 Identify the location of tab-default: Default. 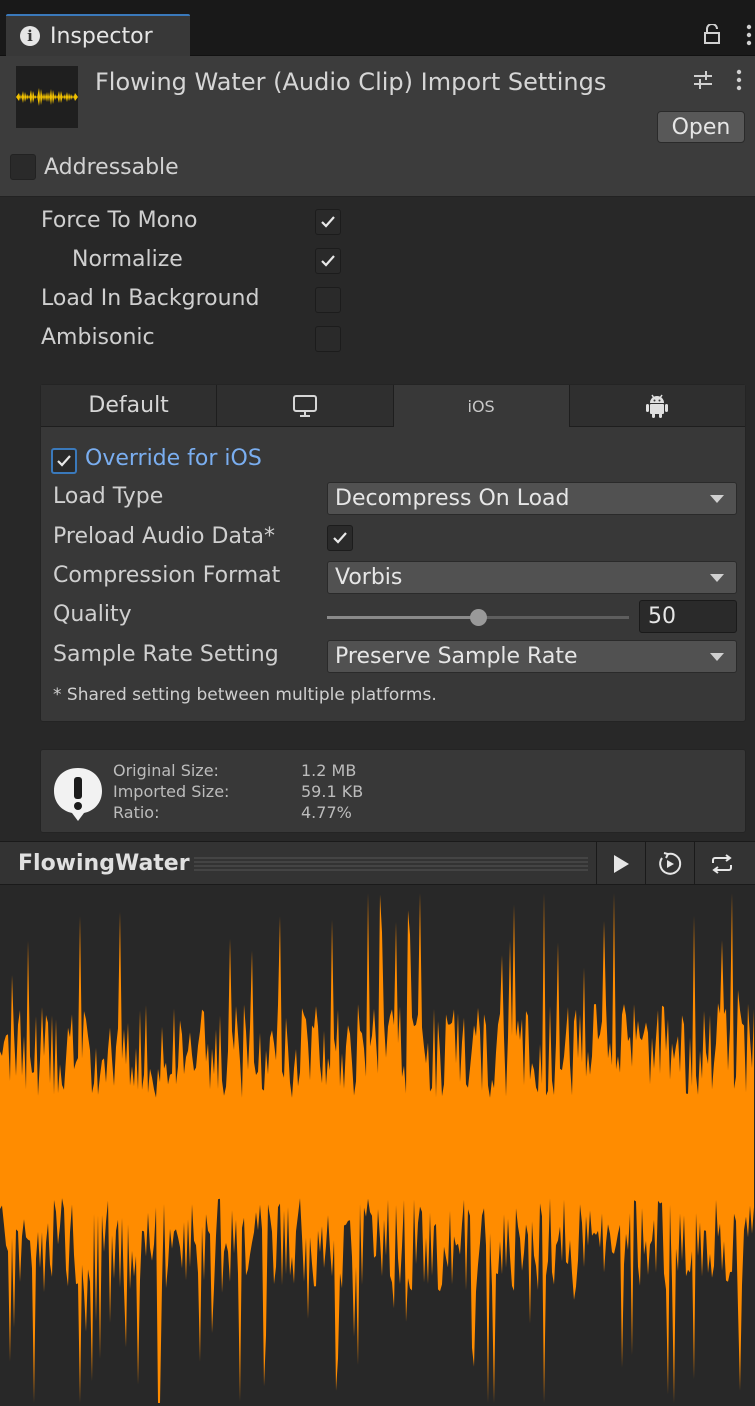
(129, 406).